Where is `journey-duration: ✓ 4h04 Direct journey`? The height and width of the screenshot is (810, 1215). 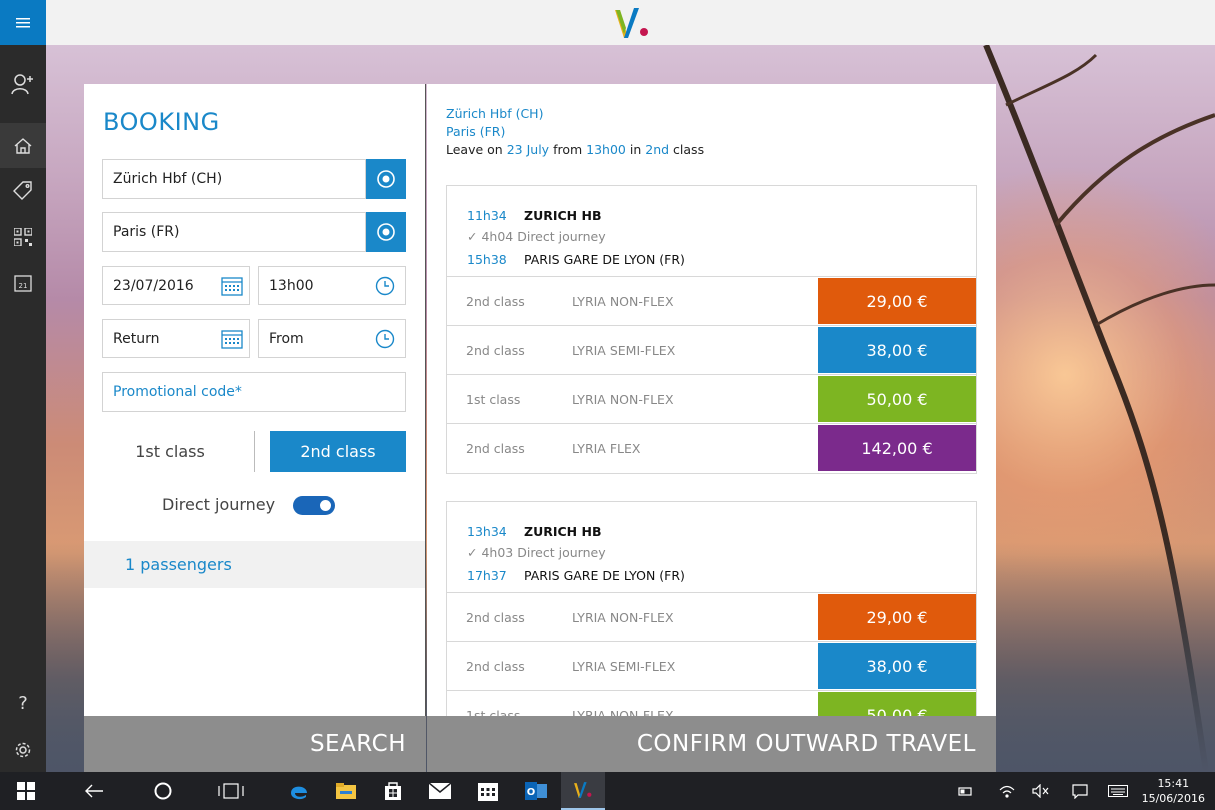
journey-duration: ✓ 4h04 Direct journey is located at coordinates (536, 236).